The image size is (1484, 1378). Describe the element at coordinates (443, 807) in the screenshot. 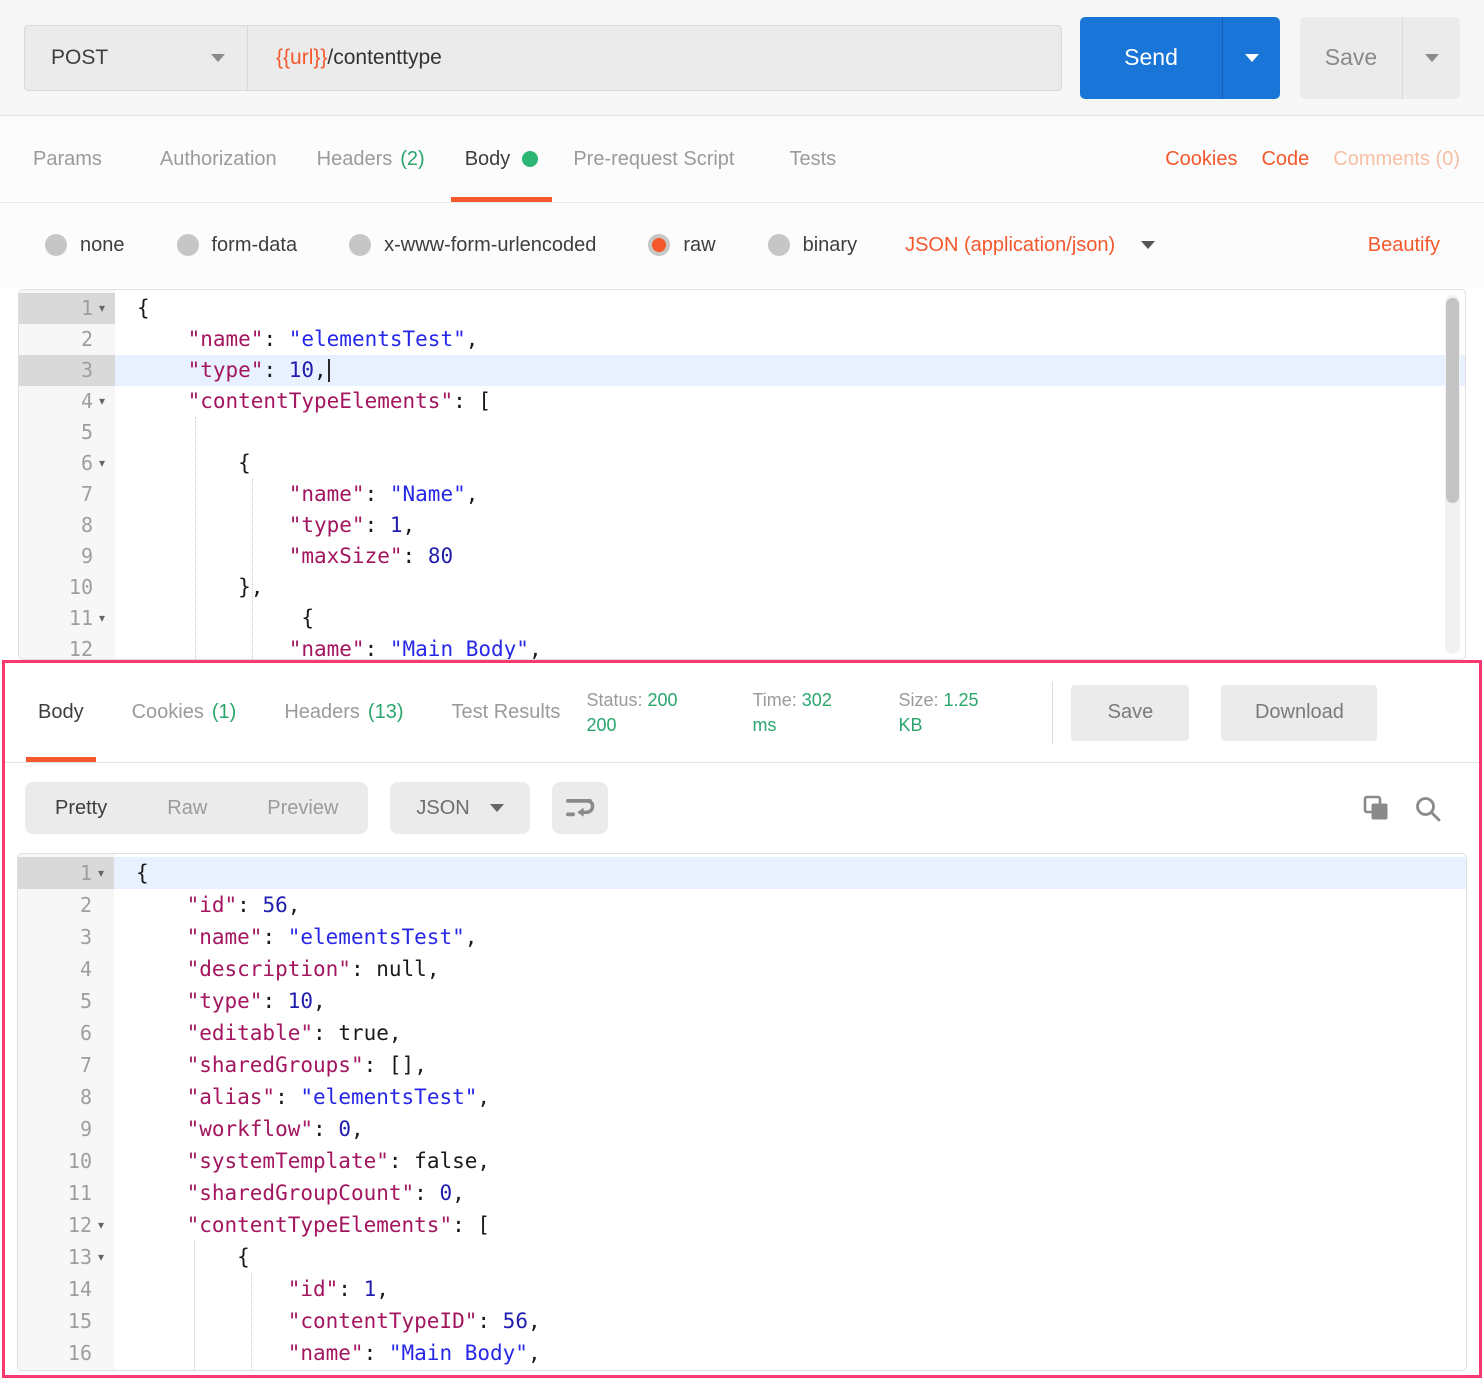

I see `format-label: JSON` at that location.